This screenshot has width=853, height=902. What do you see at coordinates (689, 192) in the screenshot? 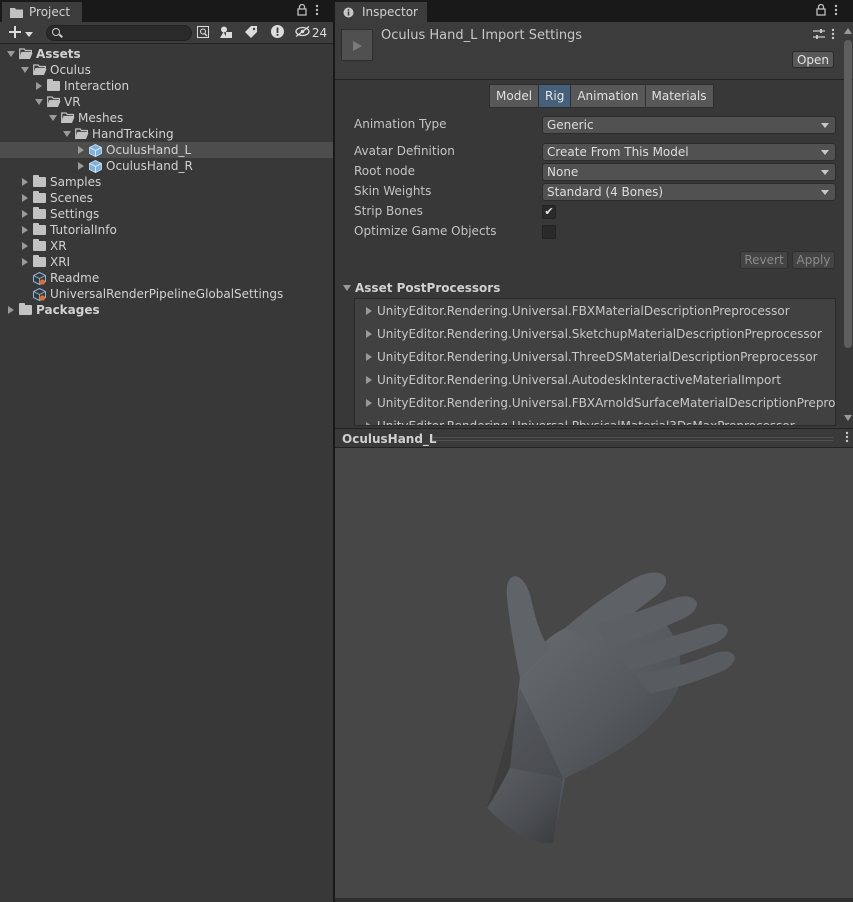
I see `skin-weights-dropdown: Standard (4 Bones)` at bounding box center [689, 192].